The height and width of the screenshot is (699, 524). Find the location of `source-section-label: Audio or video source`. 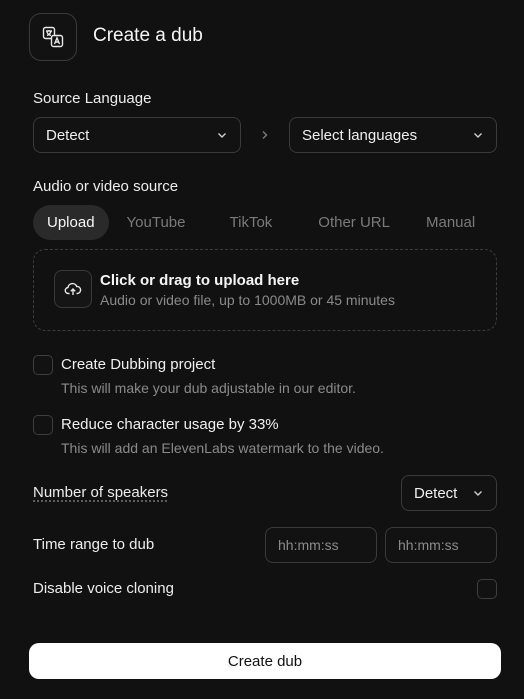

source-section-label: Audio or video source is located at coordinates (106, 186).